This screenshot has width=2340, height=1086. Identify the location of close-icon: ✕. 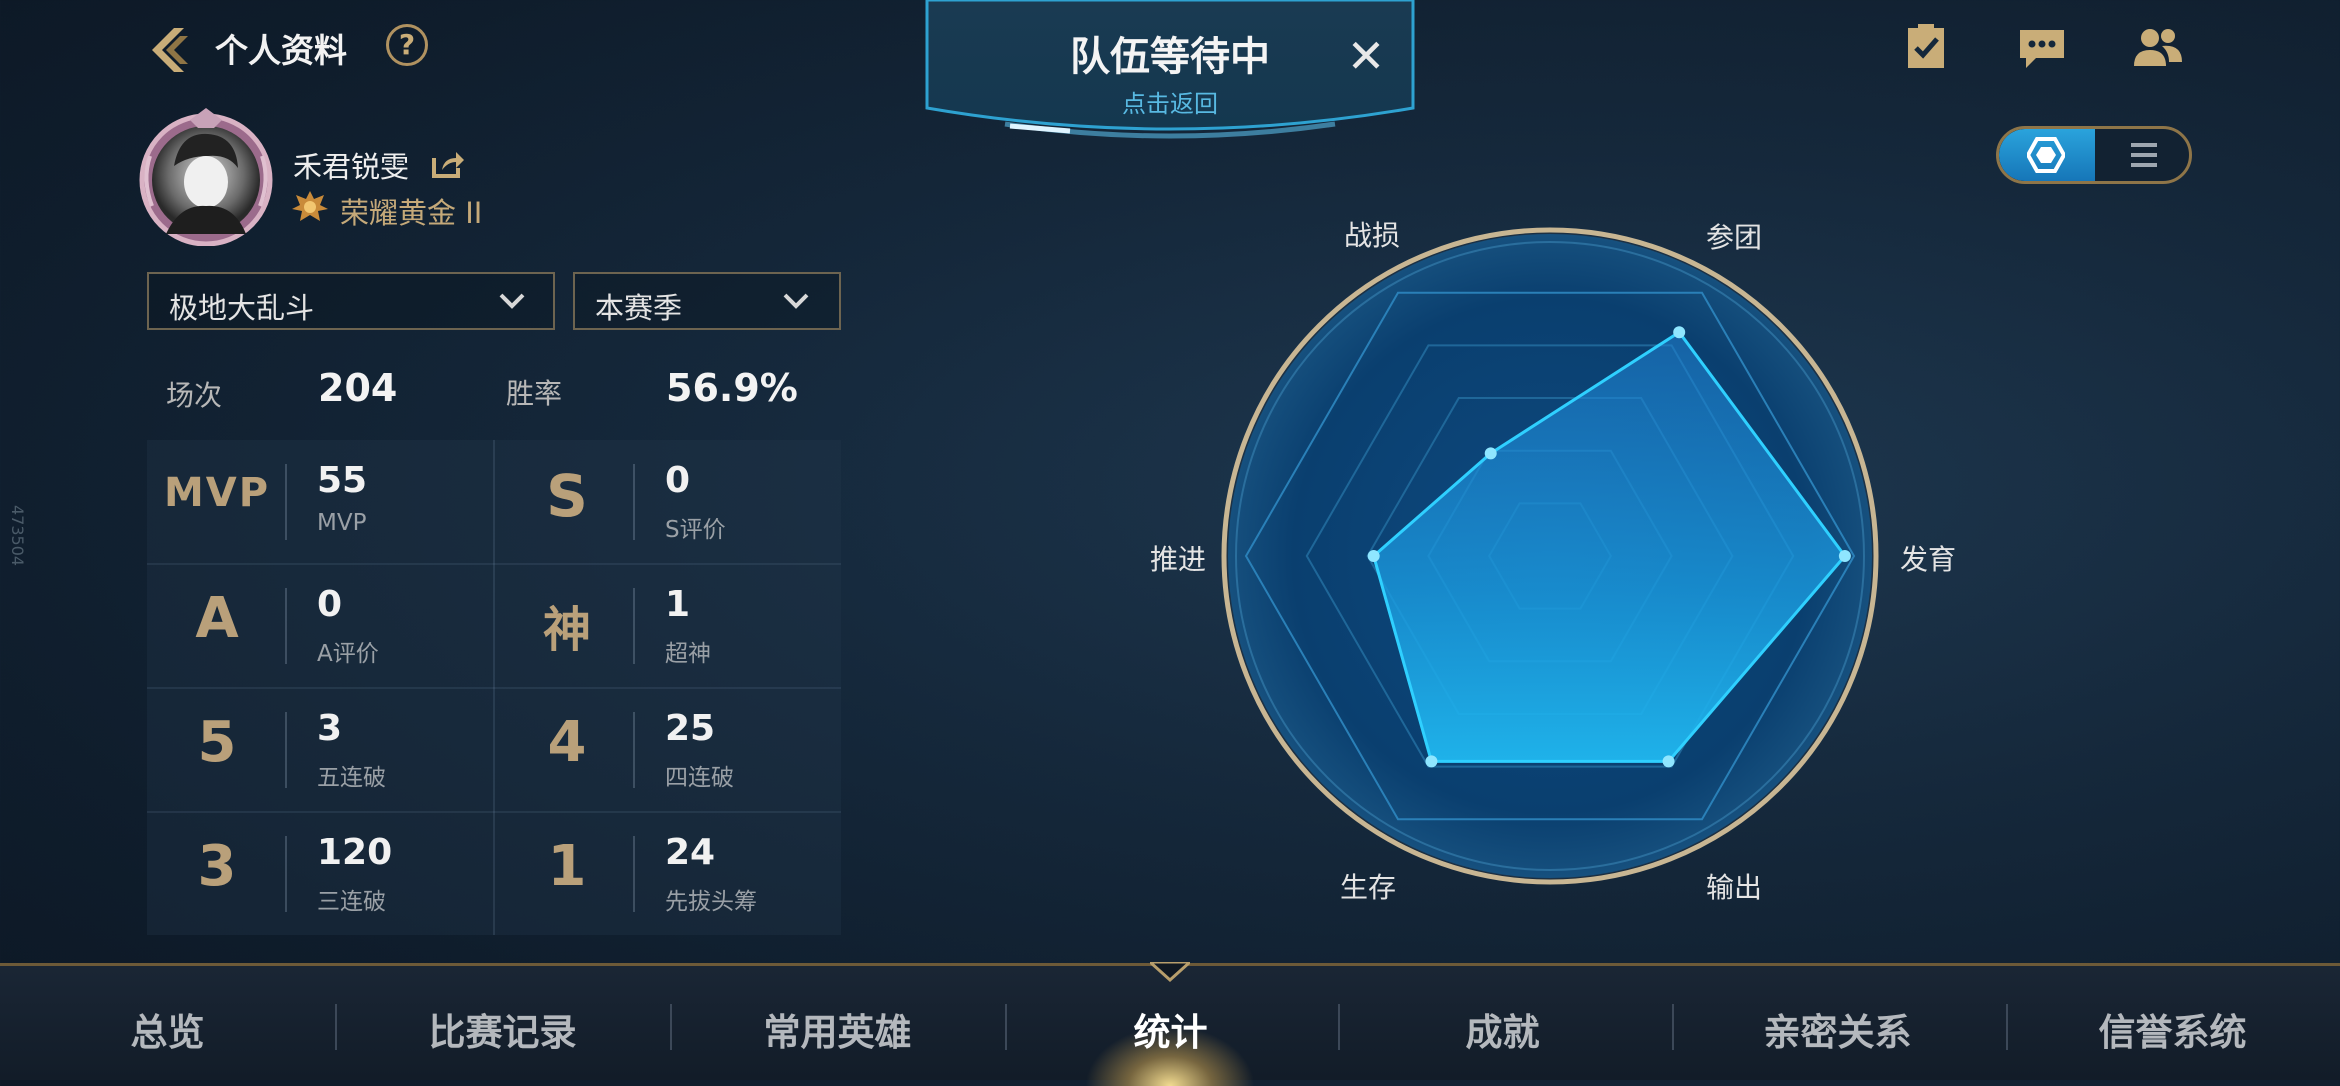
(1366, 56).